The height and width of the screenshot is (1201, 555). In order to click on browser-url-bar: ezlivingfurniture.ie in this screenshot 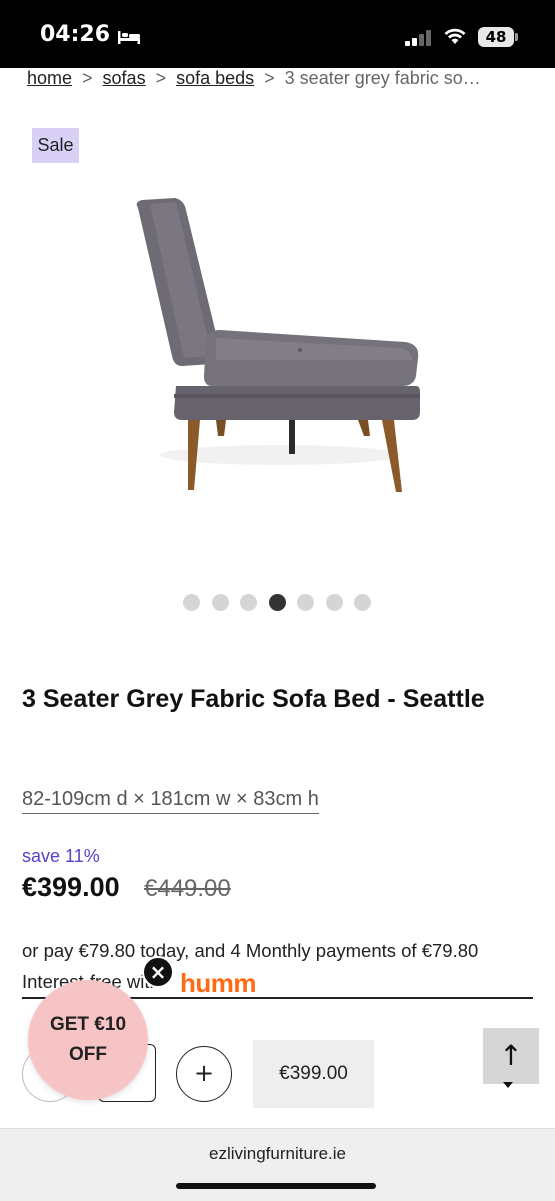, I will do `click(277, 1164)`.